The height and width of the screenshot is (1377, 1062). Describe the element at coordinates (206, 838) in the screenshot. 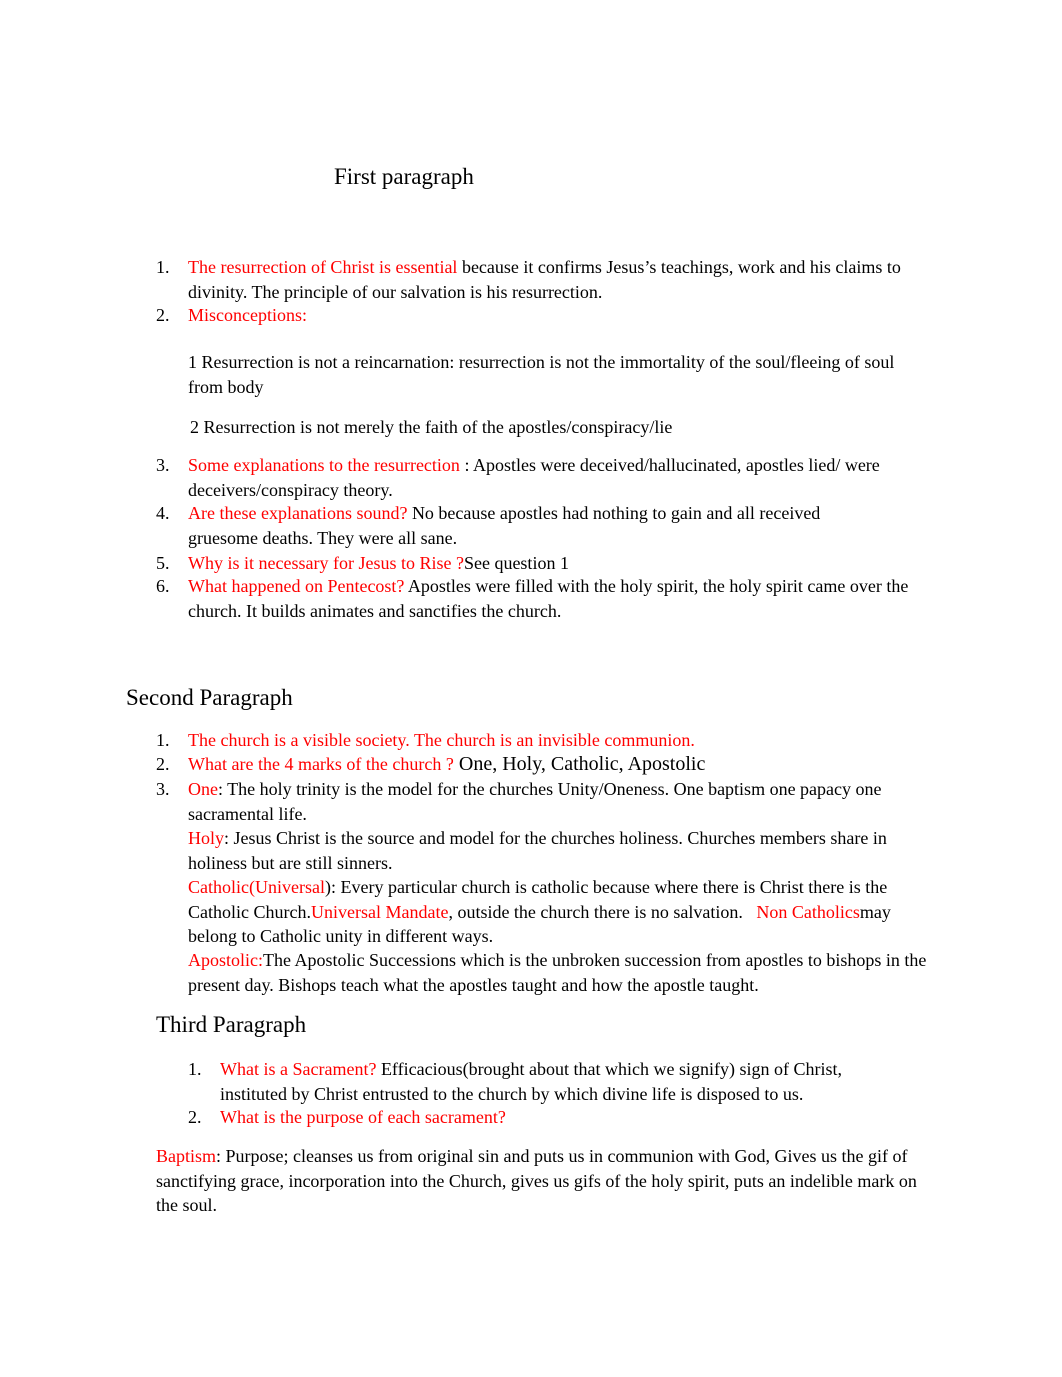

I see `mark-label-holy: Holy` at that location.